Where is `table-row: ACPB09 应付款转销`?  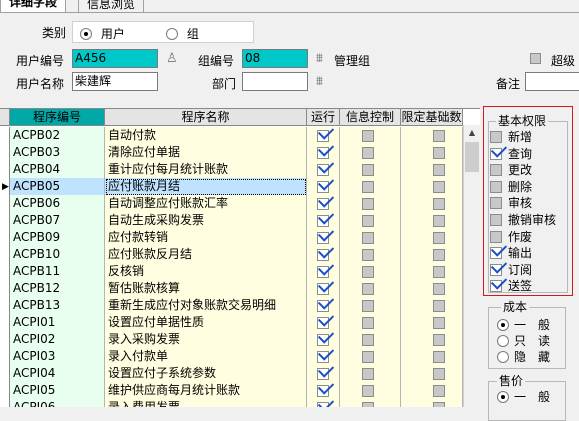 table-row: ACPB09 应付款转销 is located at coordinates (240, 238).